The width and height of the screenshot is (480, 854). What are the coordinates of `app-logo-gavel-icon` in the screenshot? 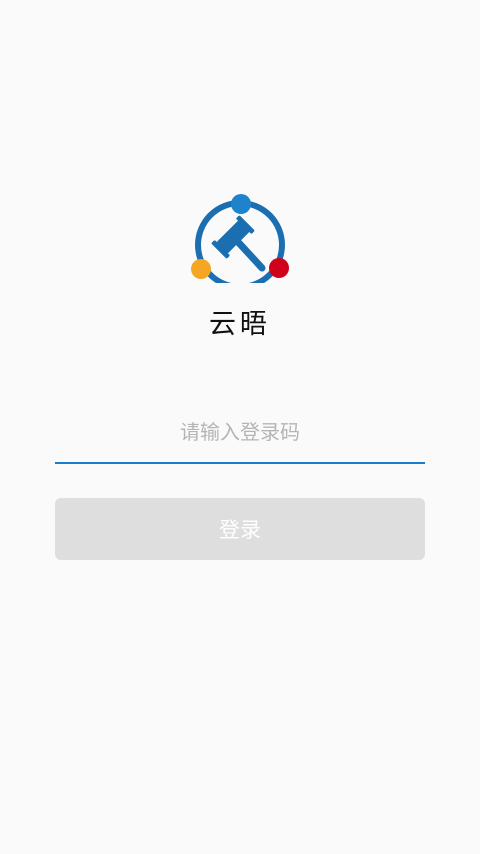 It's located at (240, 238).